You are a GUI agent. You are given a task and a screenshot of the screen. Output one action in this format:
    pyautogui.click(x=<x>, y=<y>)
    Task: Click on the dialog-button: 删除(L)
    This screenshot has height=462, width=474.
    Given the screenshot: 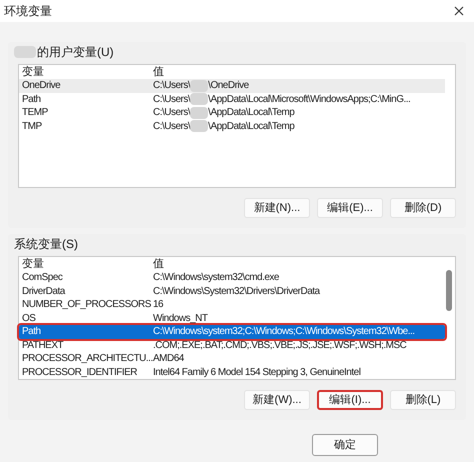 What is the action you would take?
    pyautogui.click(x=423, y=400)
    